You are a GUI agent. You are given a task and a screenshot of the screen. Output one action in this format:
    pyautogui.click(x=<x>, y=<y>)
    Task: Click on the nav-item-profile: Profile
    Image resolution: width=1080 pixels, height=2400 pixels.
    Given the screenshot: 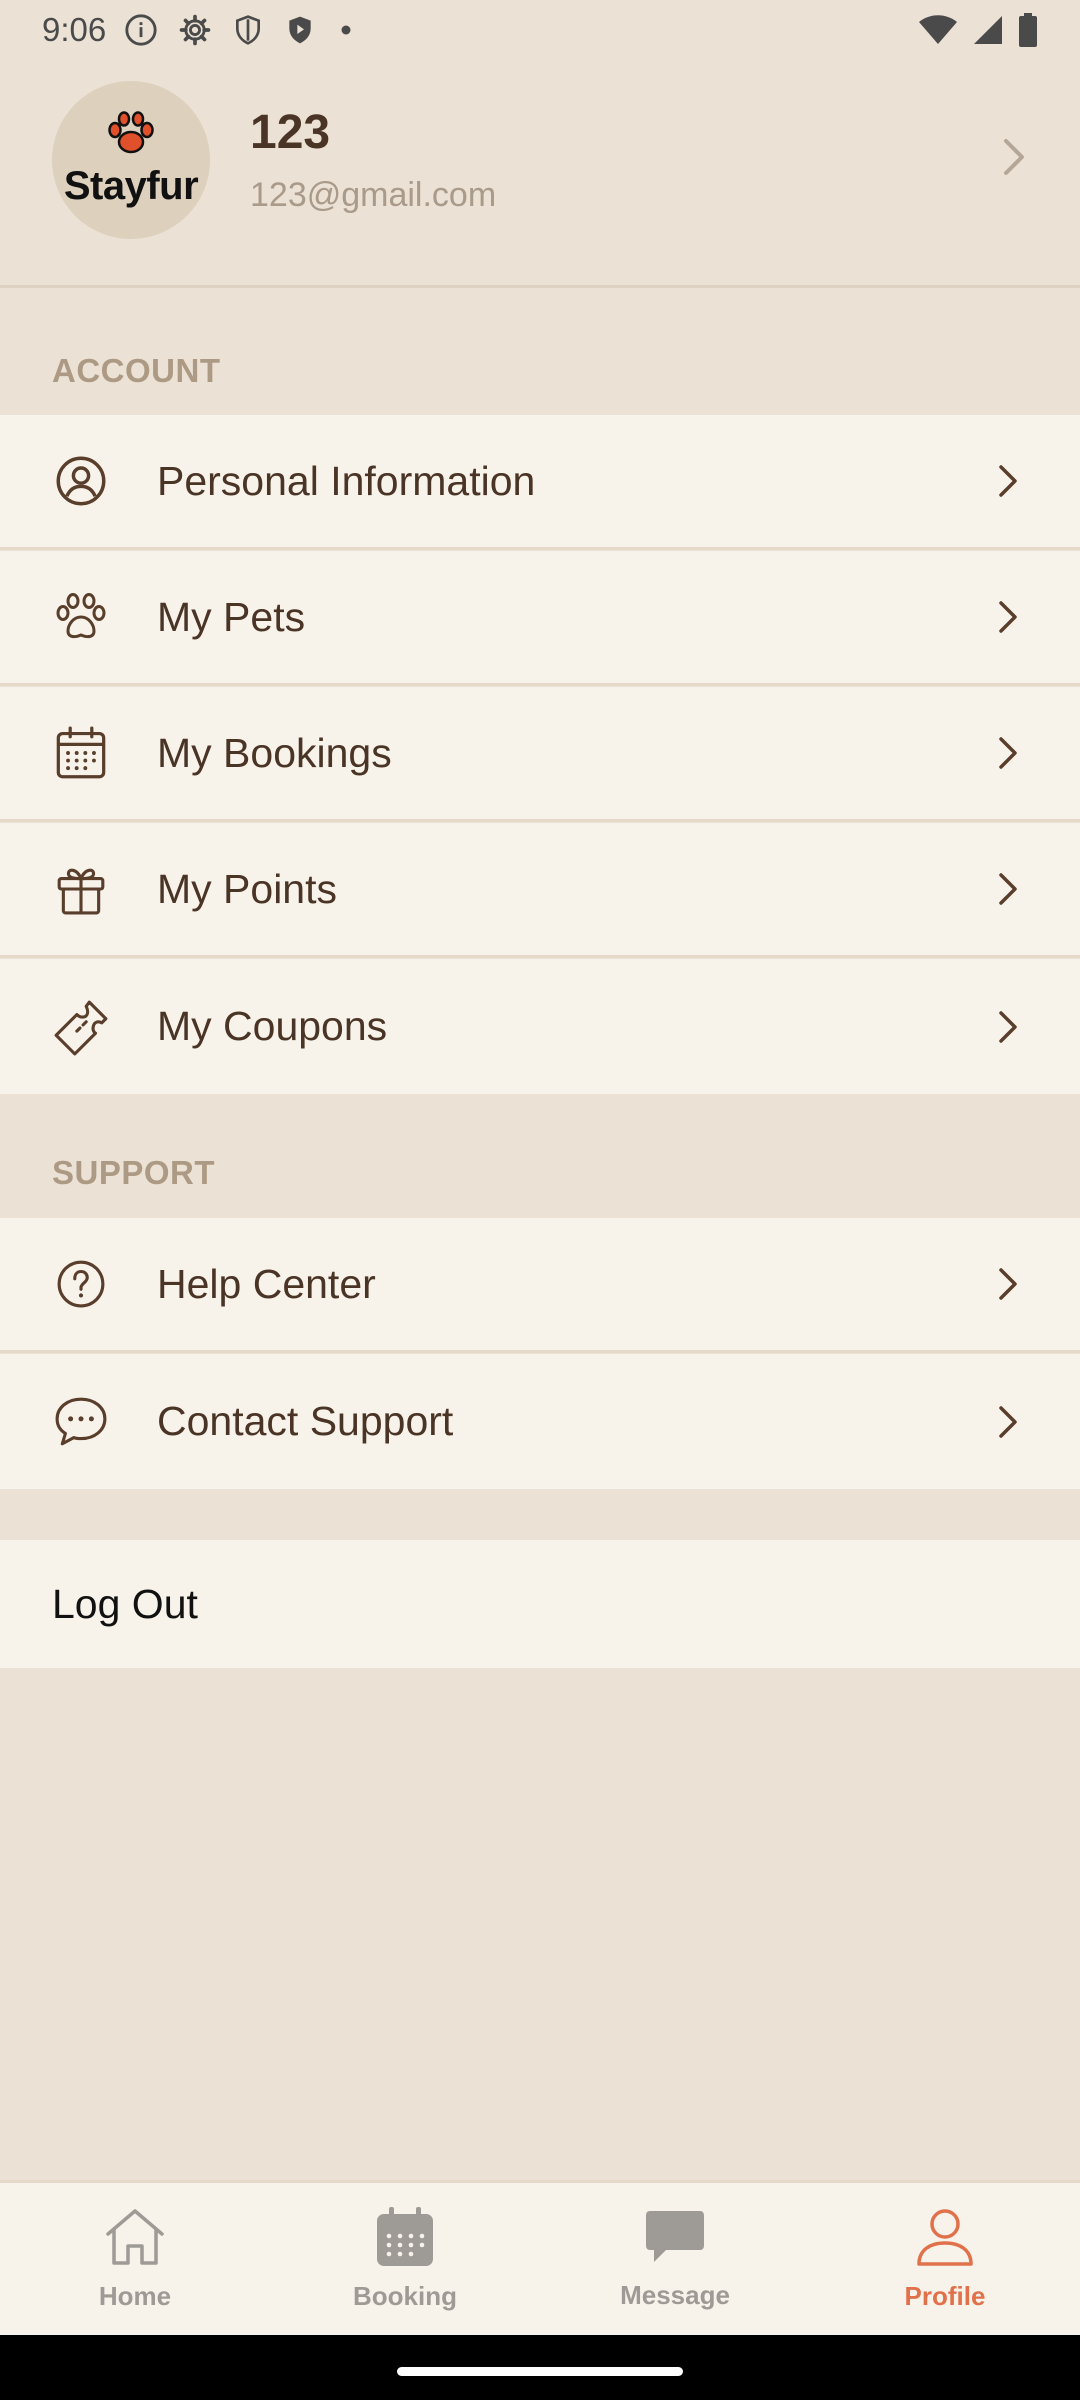 What is the action you would take?
    pyautogui.click(x=945, y=2259)
    